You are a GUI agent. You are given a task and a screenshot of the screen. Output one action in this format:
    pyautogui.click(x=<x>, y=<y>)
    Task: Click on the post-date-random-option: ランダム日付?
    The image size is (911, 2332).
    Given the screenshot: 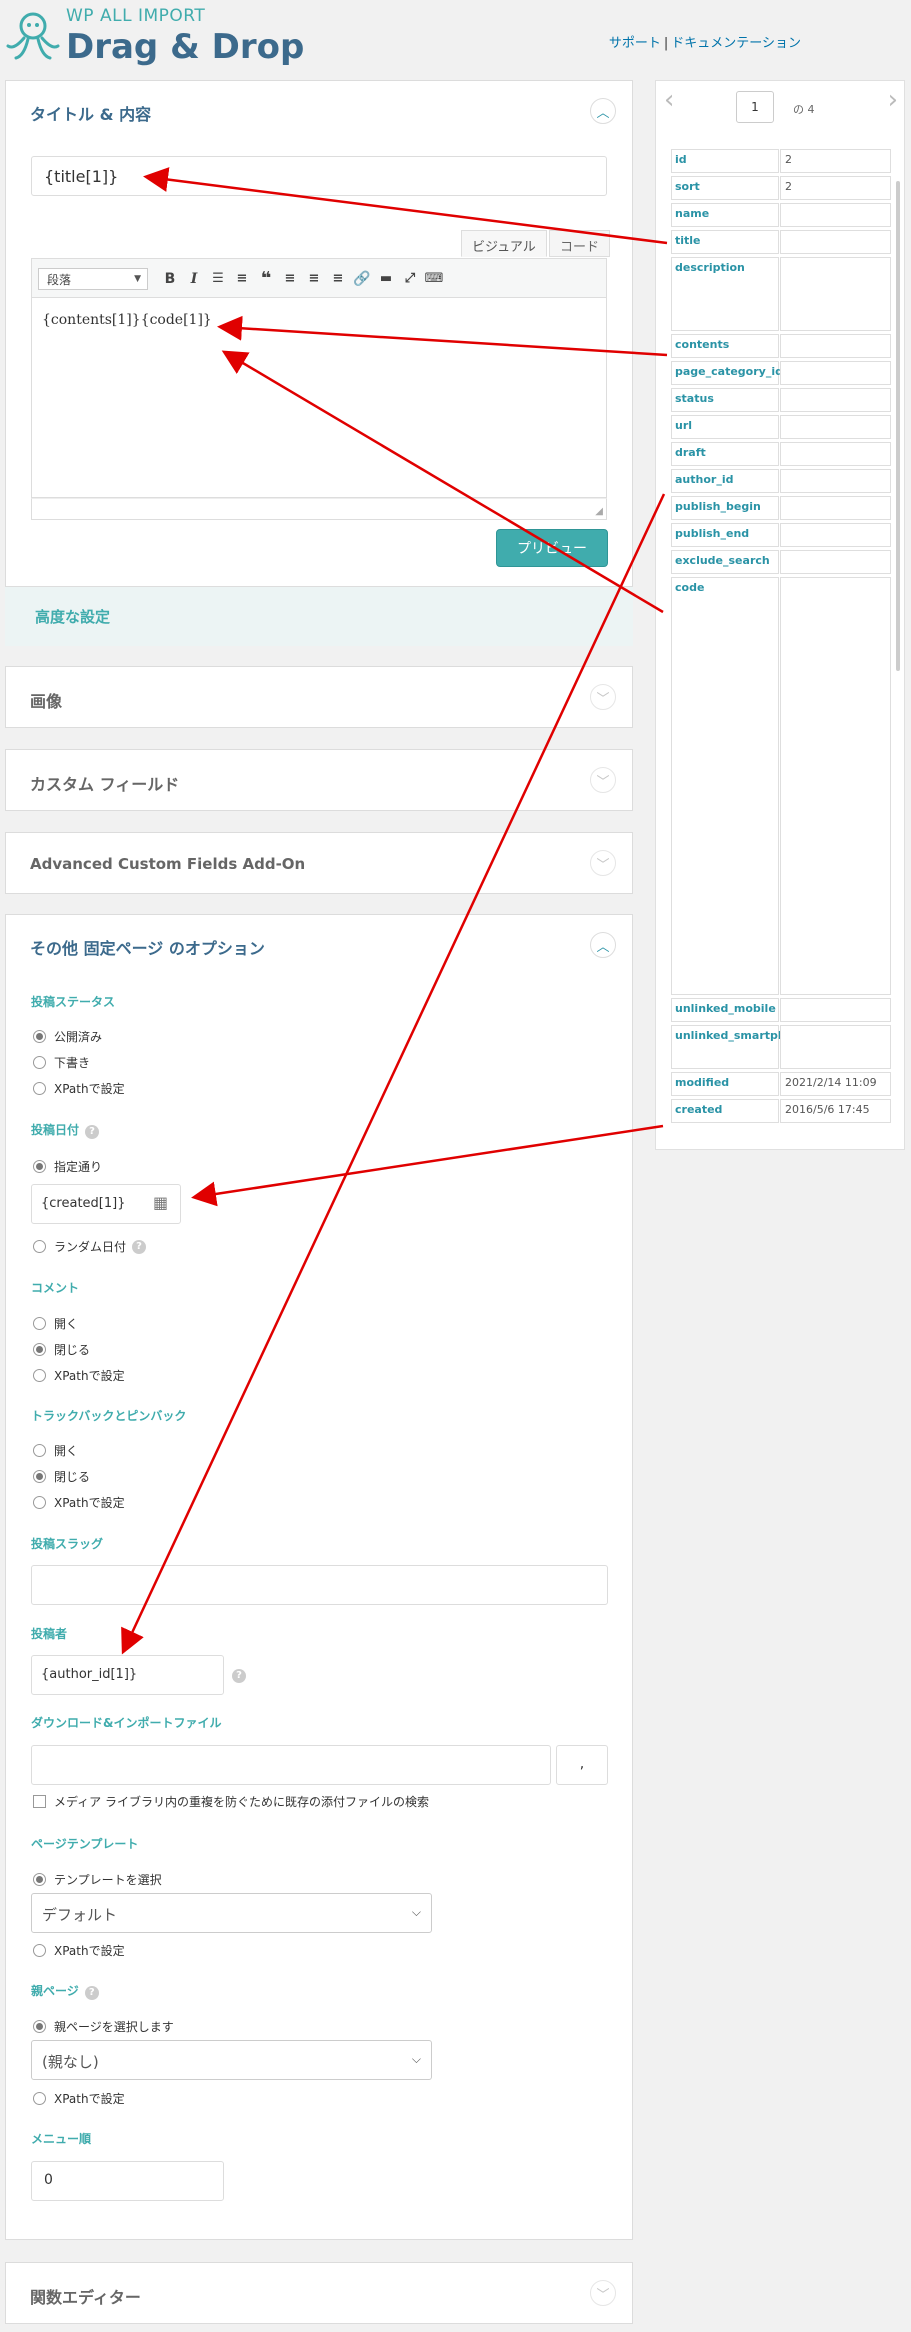 What is the action you would take?
    pyautogui.click(x=90, y=1246)
    